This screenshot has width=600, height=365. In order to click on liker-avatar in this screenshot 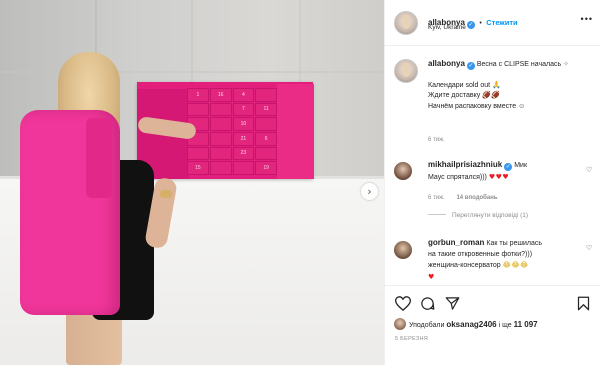, I will do `click(400, 324)`.